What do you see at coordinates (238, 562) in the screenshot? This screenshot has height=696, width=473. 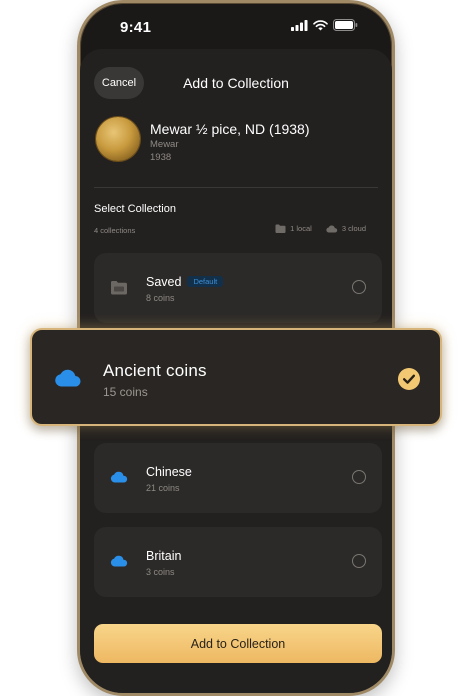 I see `collection-item-britain: Britain 3 coins` at bounding box center [238, 562].